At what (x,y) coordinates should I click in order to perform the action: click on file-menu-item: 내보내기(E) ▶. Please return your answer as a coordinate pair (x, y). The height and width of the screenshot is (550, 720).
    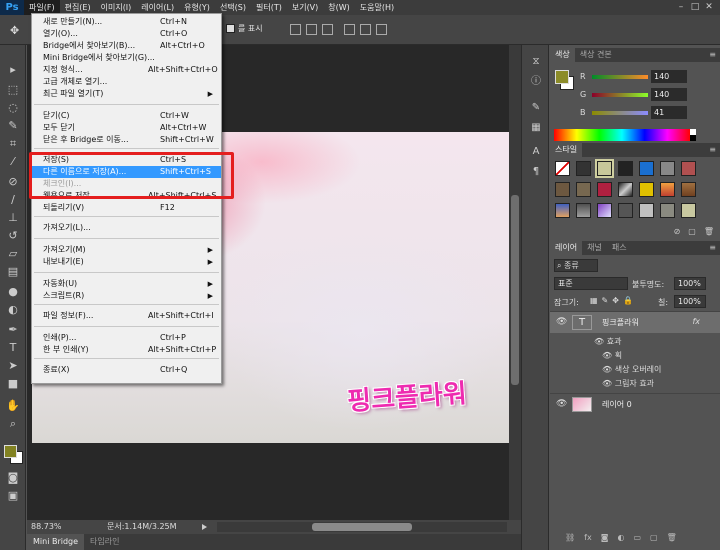
    Looking at the image, I should click on (126, 262).